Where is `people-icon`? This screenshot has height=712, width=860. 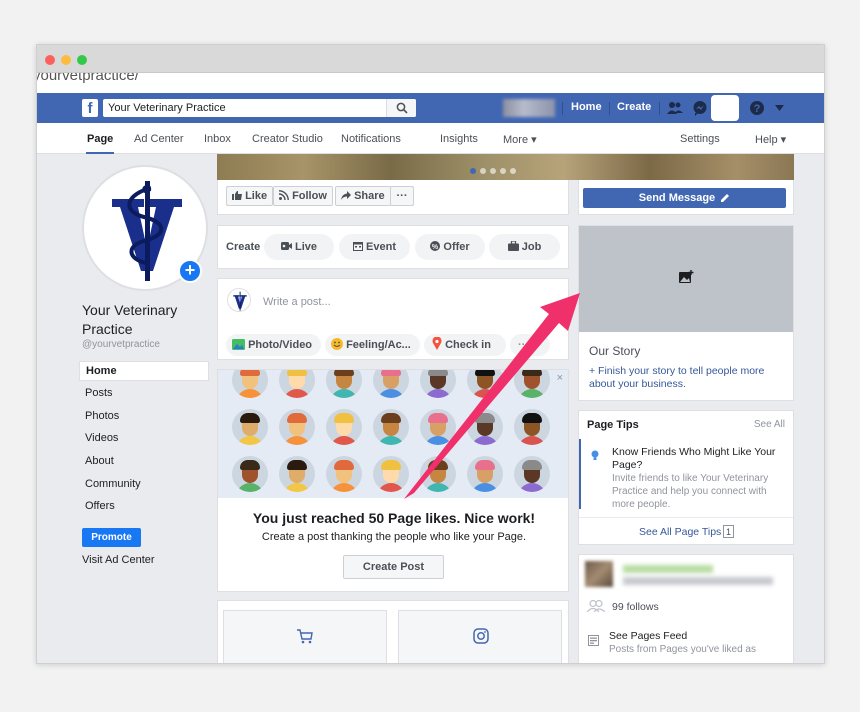
people-icon is located at coordinates (596, 606).